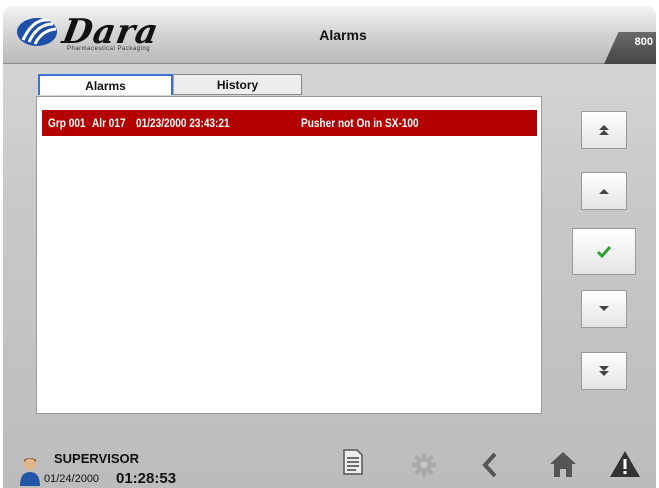 Image resolution: width=659 pixels, height=488 pixels. Describe the element at coordinates (97, 458) in the screenshot. I see `current-user: SUPERVISOR` at that location.